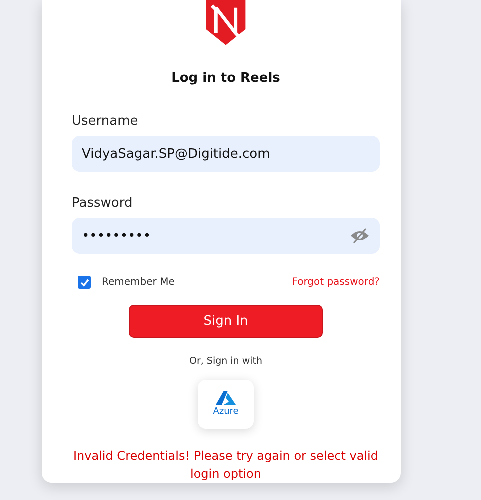 This screenshot has height=500, width=481. What do you see at coordinates (226, 236) in the screenshot?
I see `password-field: •••••••••` at bounding box center [226, 236].